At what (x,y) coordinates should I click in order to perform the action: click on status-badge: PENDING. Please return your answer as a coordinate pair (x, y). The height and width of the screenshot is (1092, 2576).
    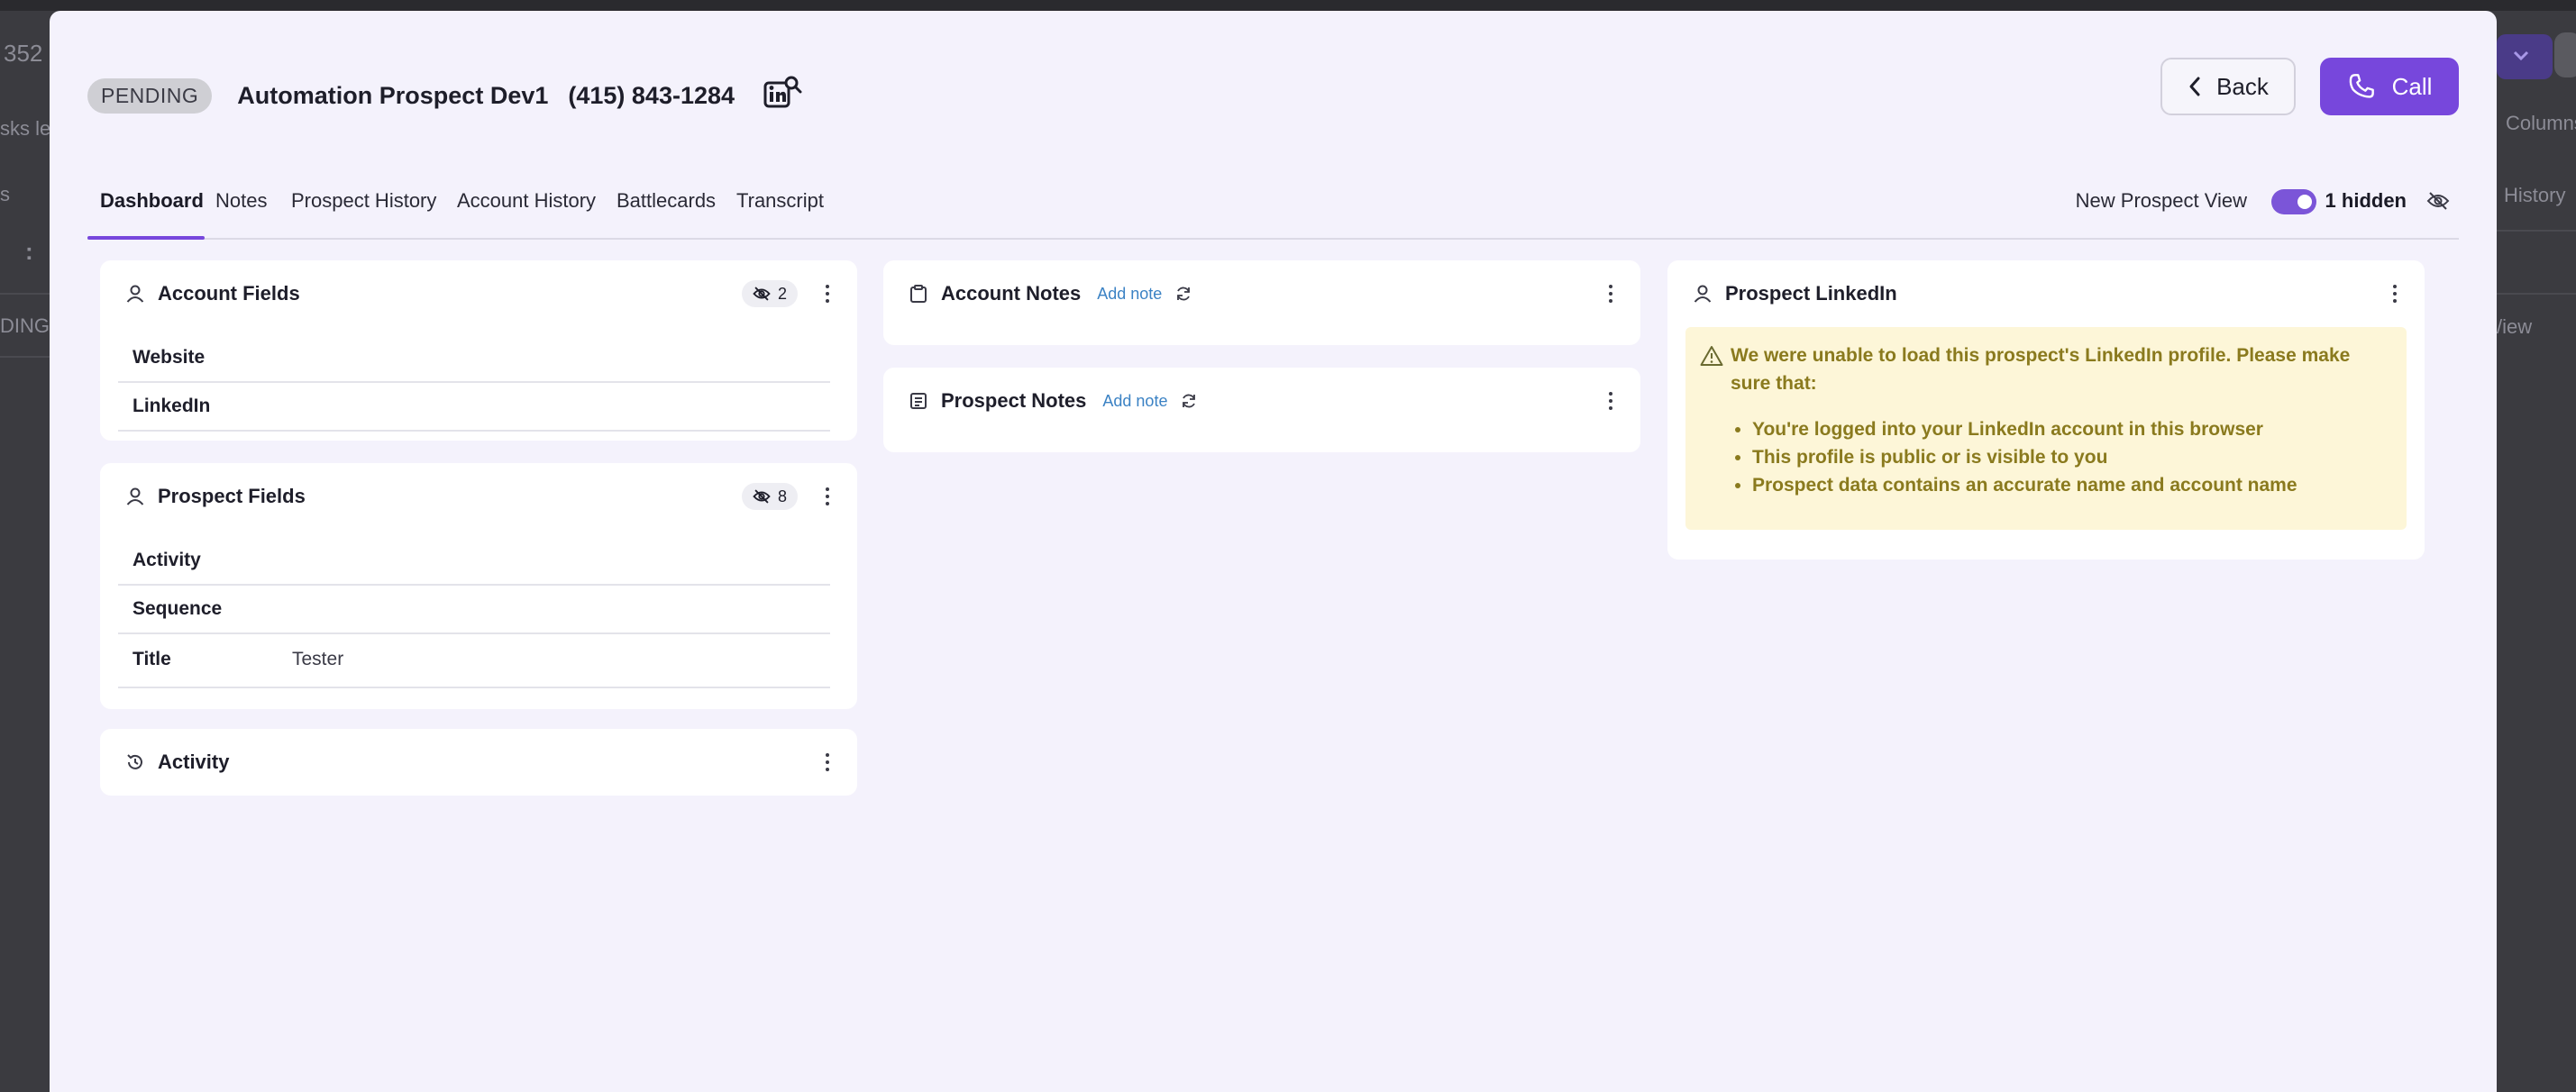
    Looking at the image, I should click on (150, 96).